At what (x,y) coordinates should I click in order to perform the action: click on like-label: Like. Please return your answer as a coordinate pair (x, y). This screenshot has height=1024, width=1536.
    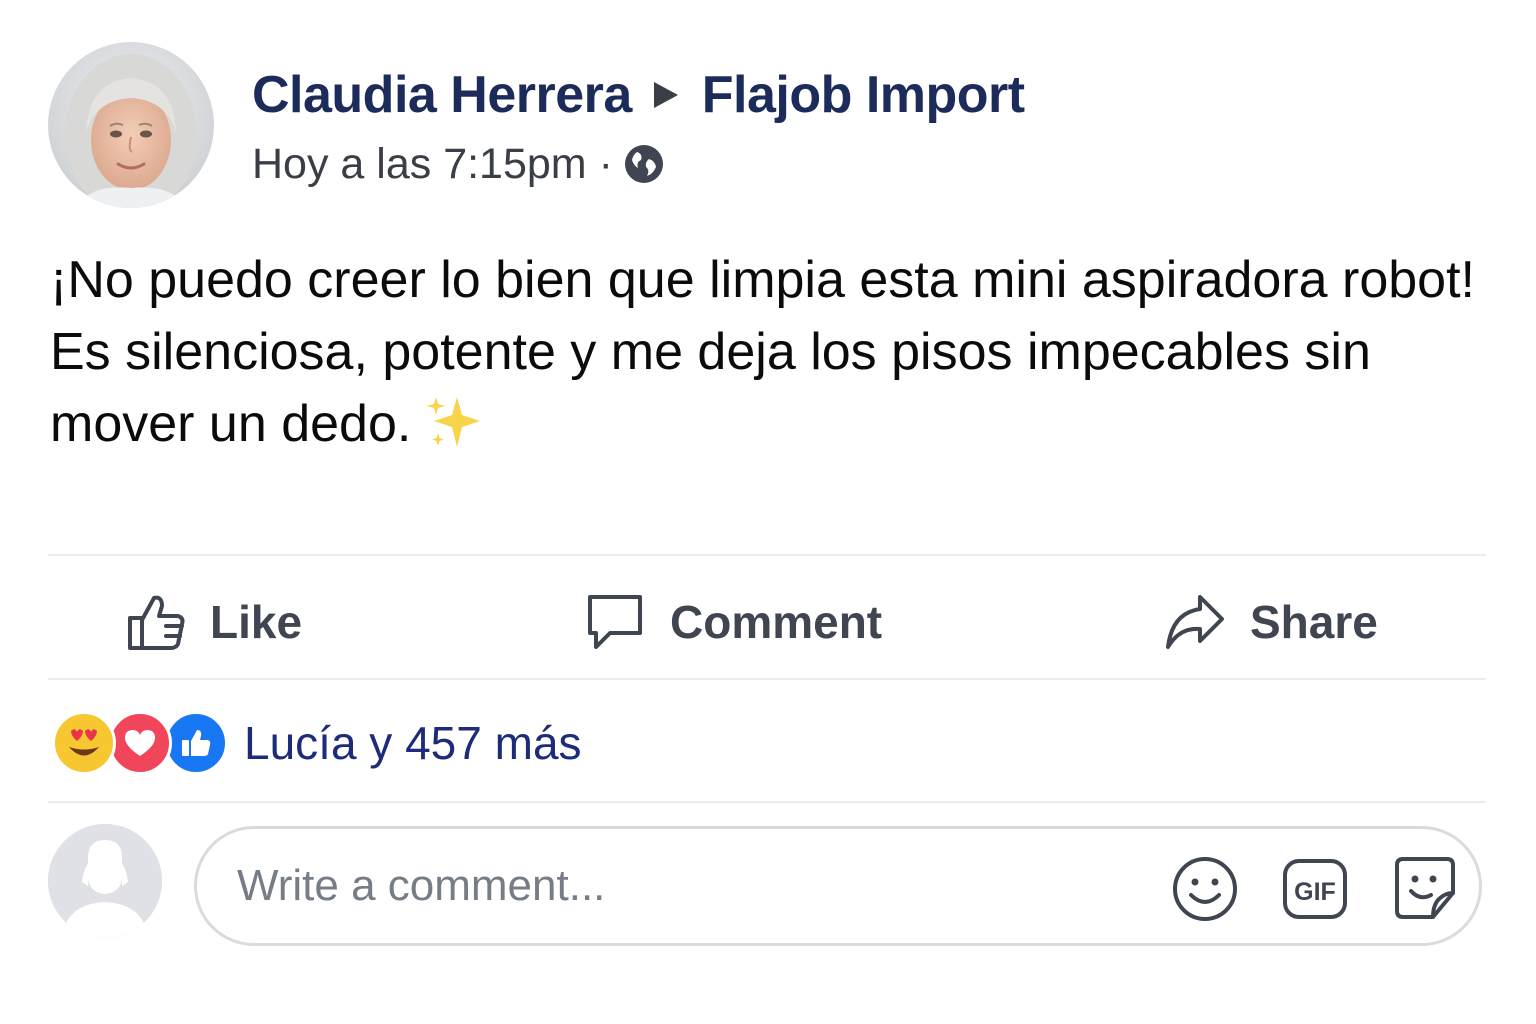
    Looking at the image, I should click on (256, 622).